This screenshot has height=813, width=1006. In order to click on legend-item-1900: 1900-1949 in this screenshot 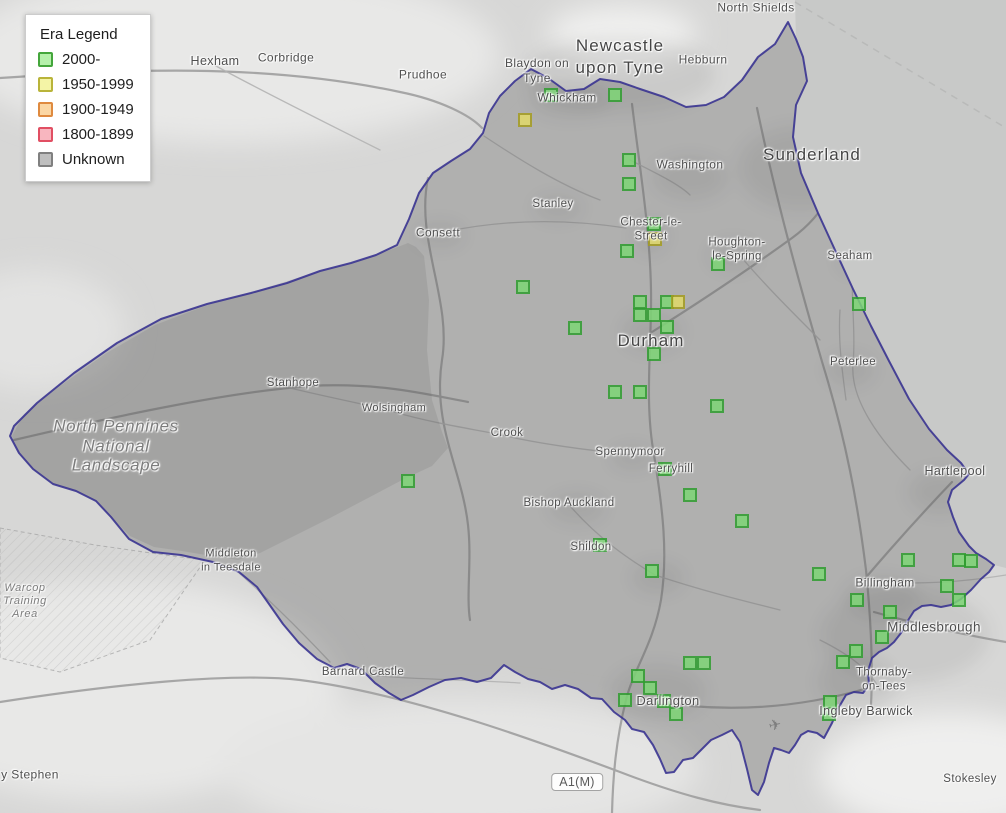, I will do `click(86, 109)`.